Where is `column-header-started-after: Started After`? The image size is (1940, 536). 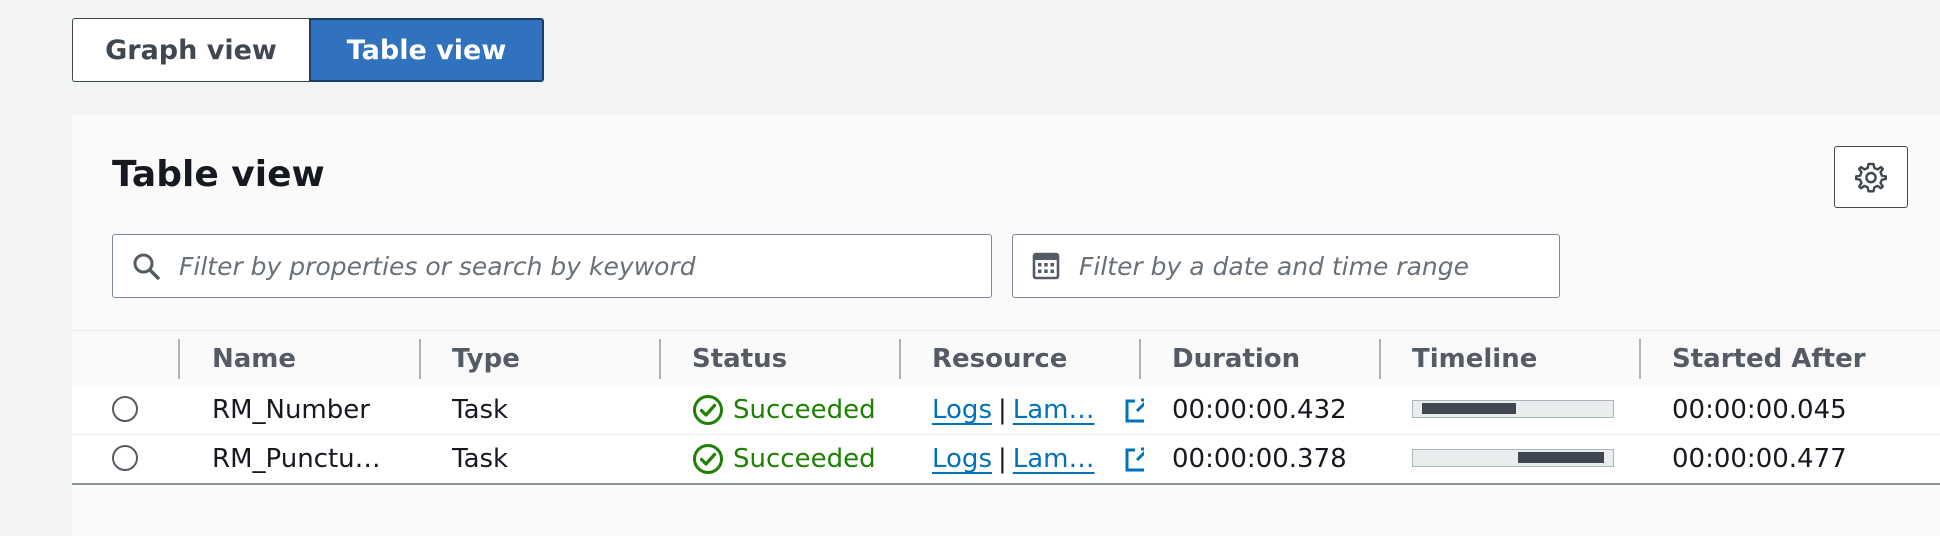 column-header-started-after: Started After is located at coordinates (1769, 359).